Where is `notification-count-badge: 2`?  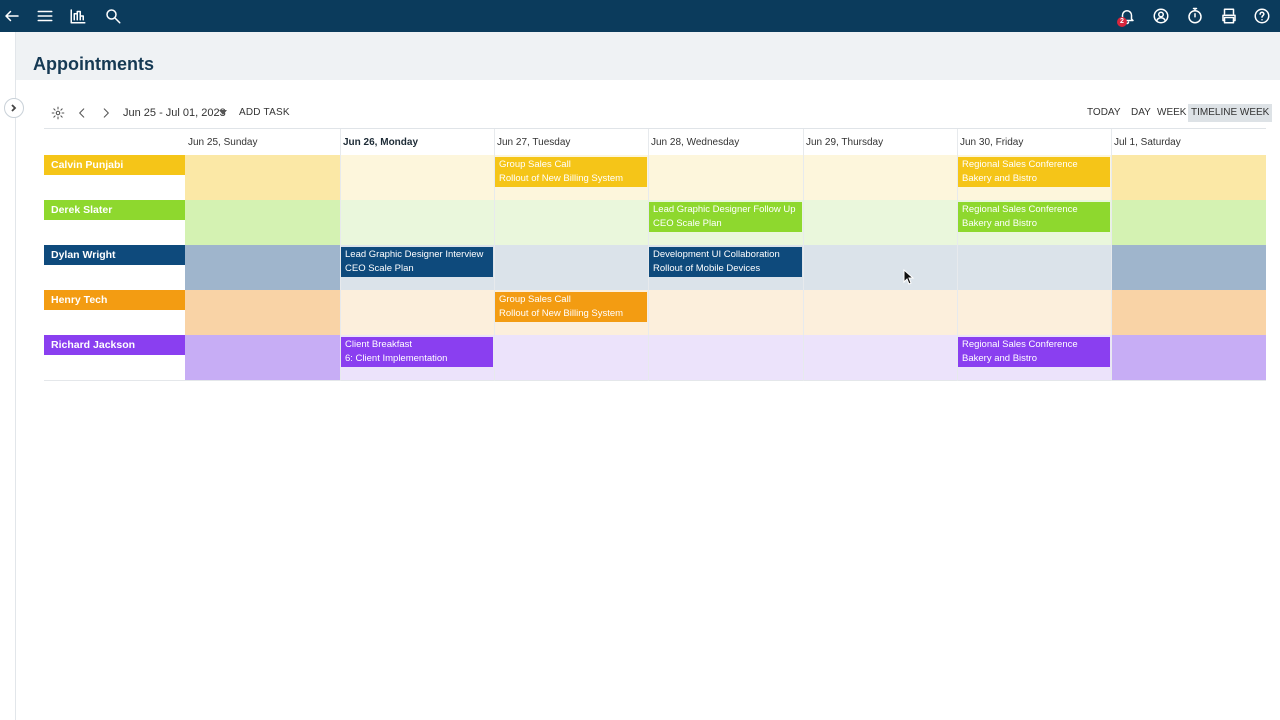
notification-count-badge: 2 is located at coordinates (1122, 22).